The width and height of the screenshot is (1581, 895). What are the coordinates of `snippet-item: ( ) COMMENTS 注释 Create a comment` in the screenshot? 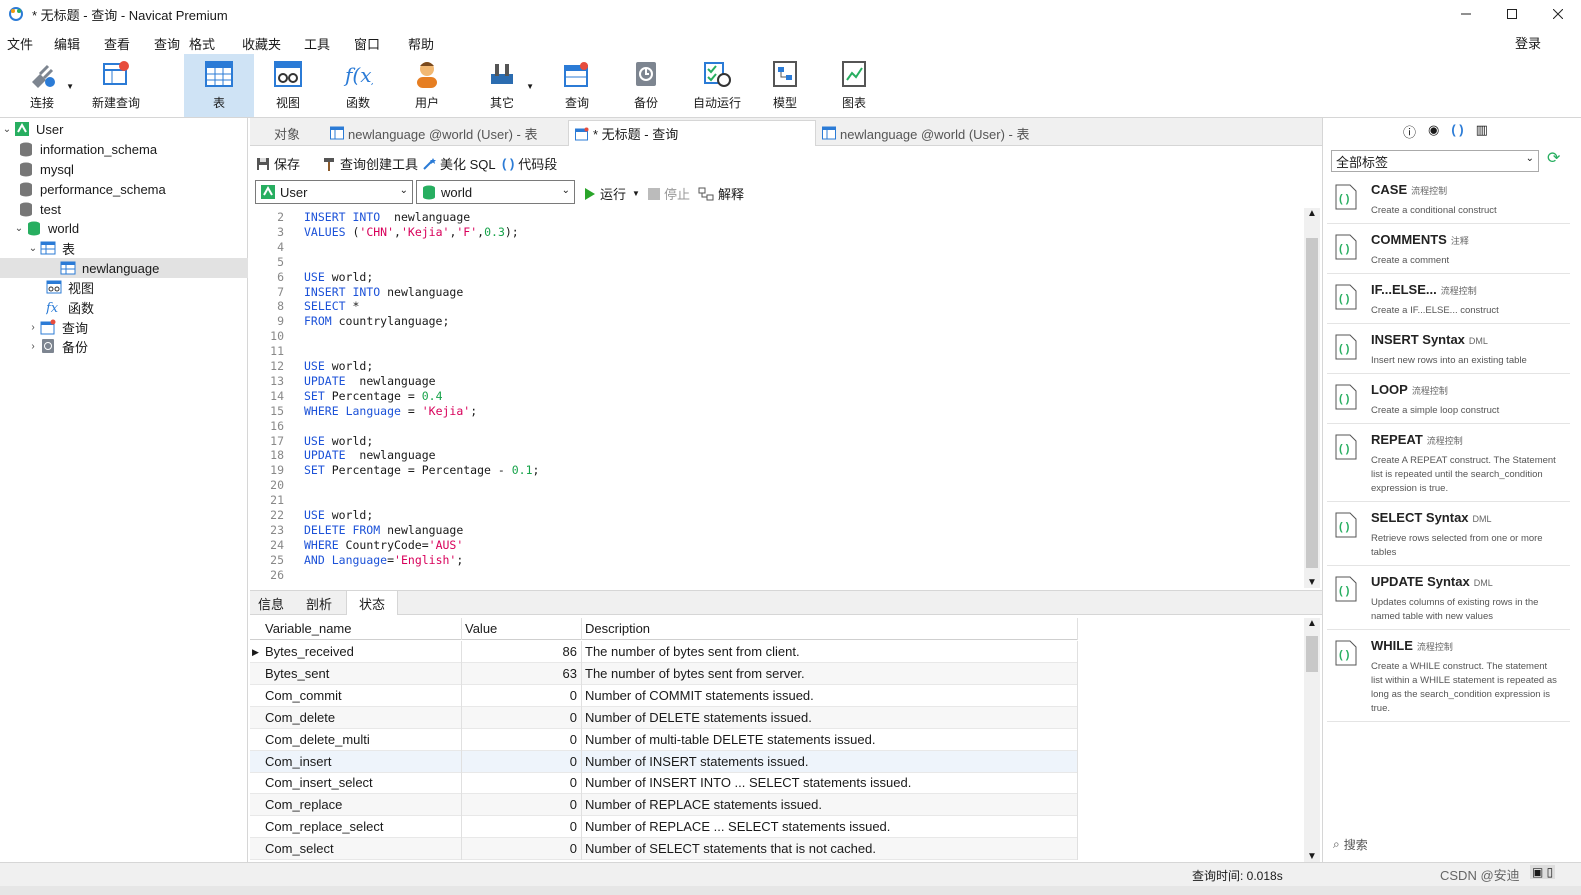 It's located at (1448, 249).